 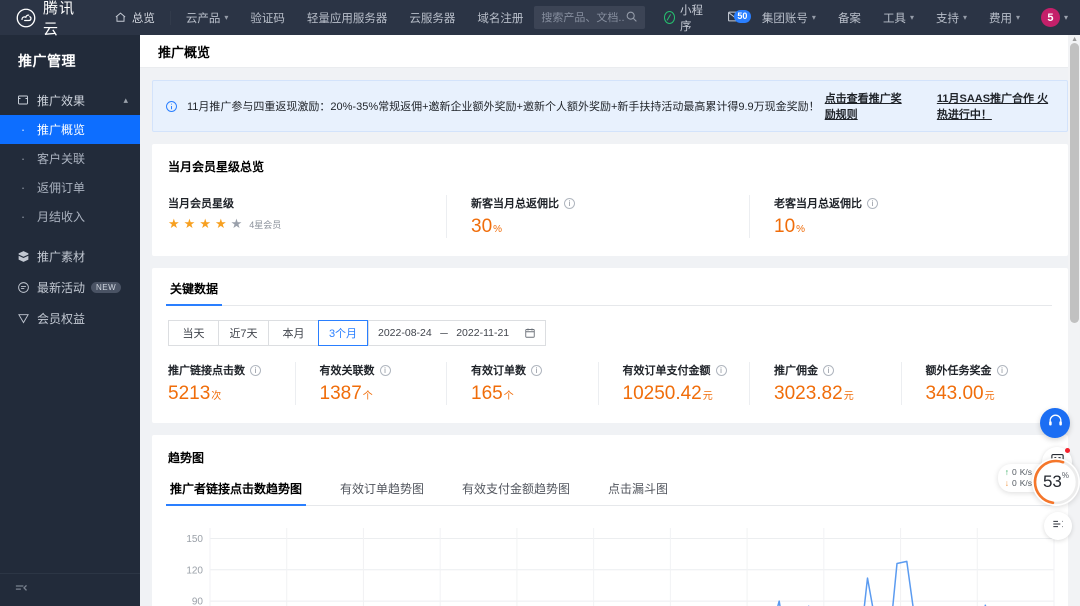 I want to click on headset-icon, so click(x=1055, y=423).